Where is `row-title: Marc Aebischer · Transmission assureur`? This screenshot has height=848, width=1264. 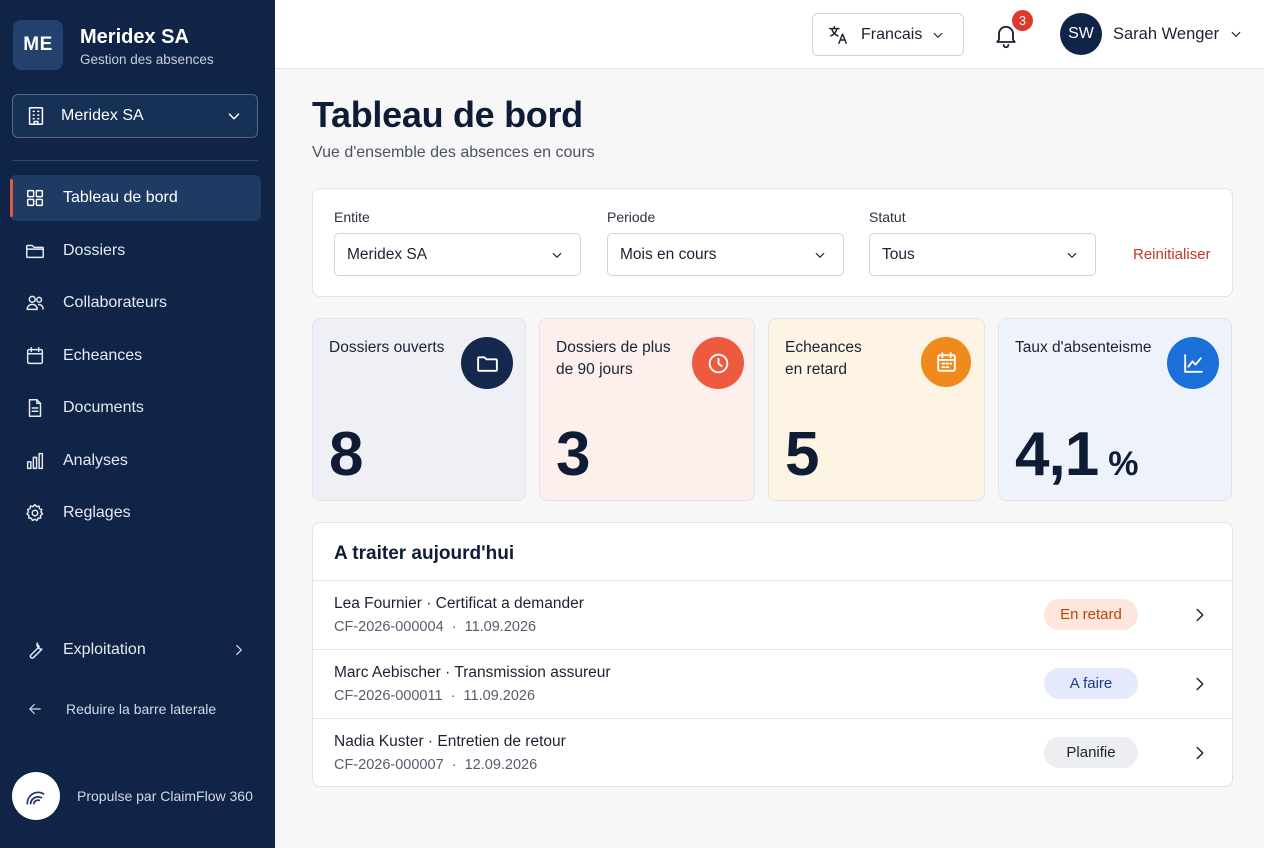 row-title: Marc Aebischer · Transmission assureur is located at coordinates (472, 672).